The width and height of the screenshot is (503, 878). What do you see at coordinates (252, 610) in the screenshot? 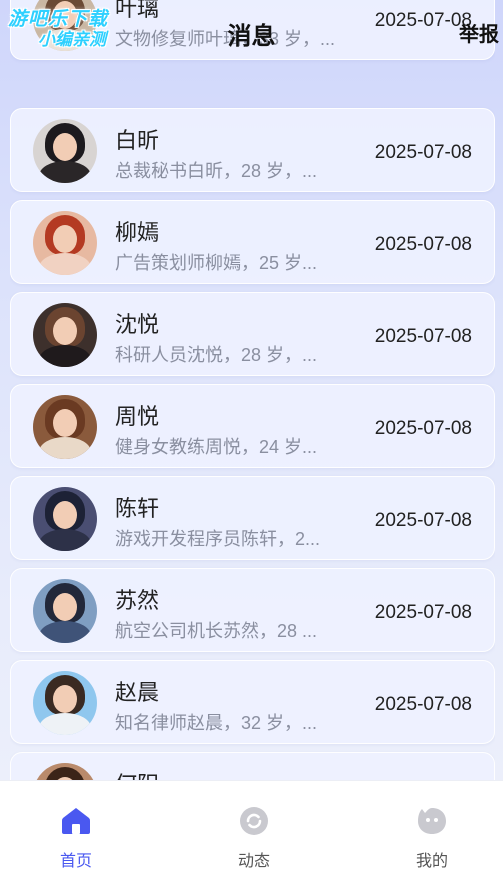
I see `message-item: 苏然 航空公司机长苏然，28 ... 2025-07-08` at bounding box center [252, 610].